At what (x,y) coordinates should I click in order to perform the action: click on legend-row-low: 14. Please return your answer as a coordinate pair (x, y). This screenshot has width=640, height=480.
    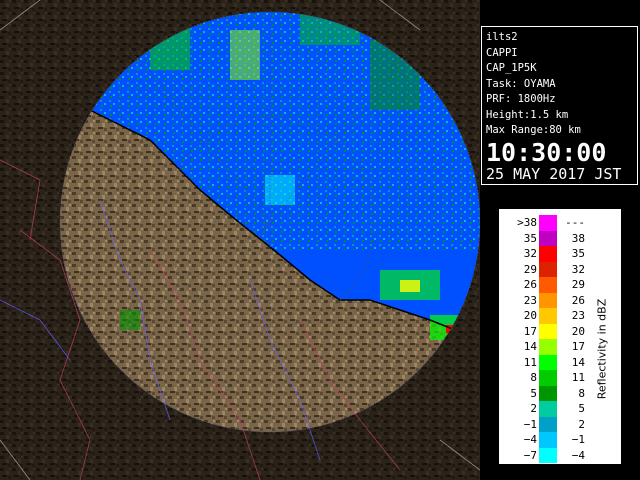
    Looking at the image, I should click on (530, 346).